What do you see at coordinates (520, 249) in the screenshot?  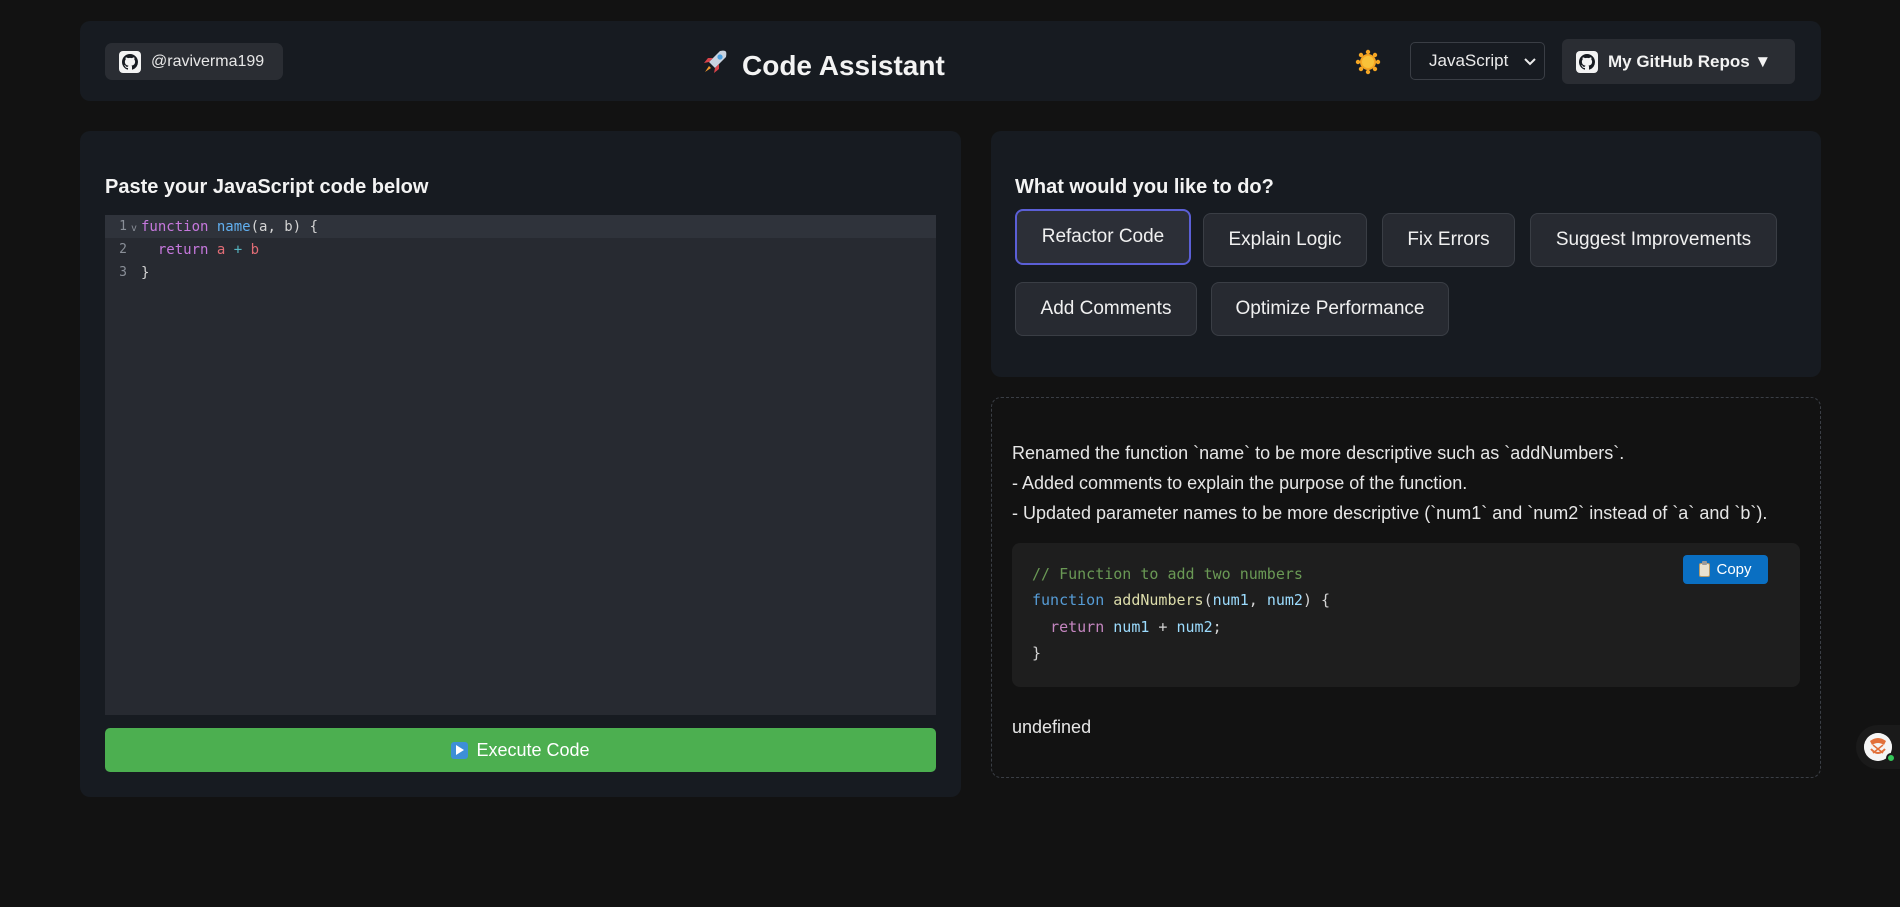 I see `code-line: 2 return a + b` at bounding box center [520, 249].